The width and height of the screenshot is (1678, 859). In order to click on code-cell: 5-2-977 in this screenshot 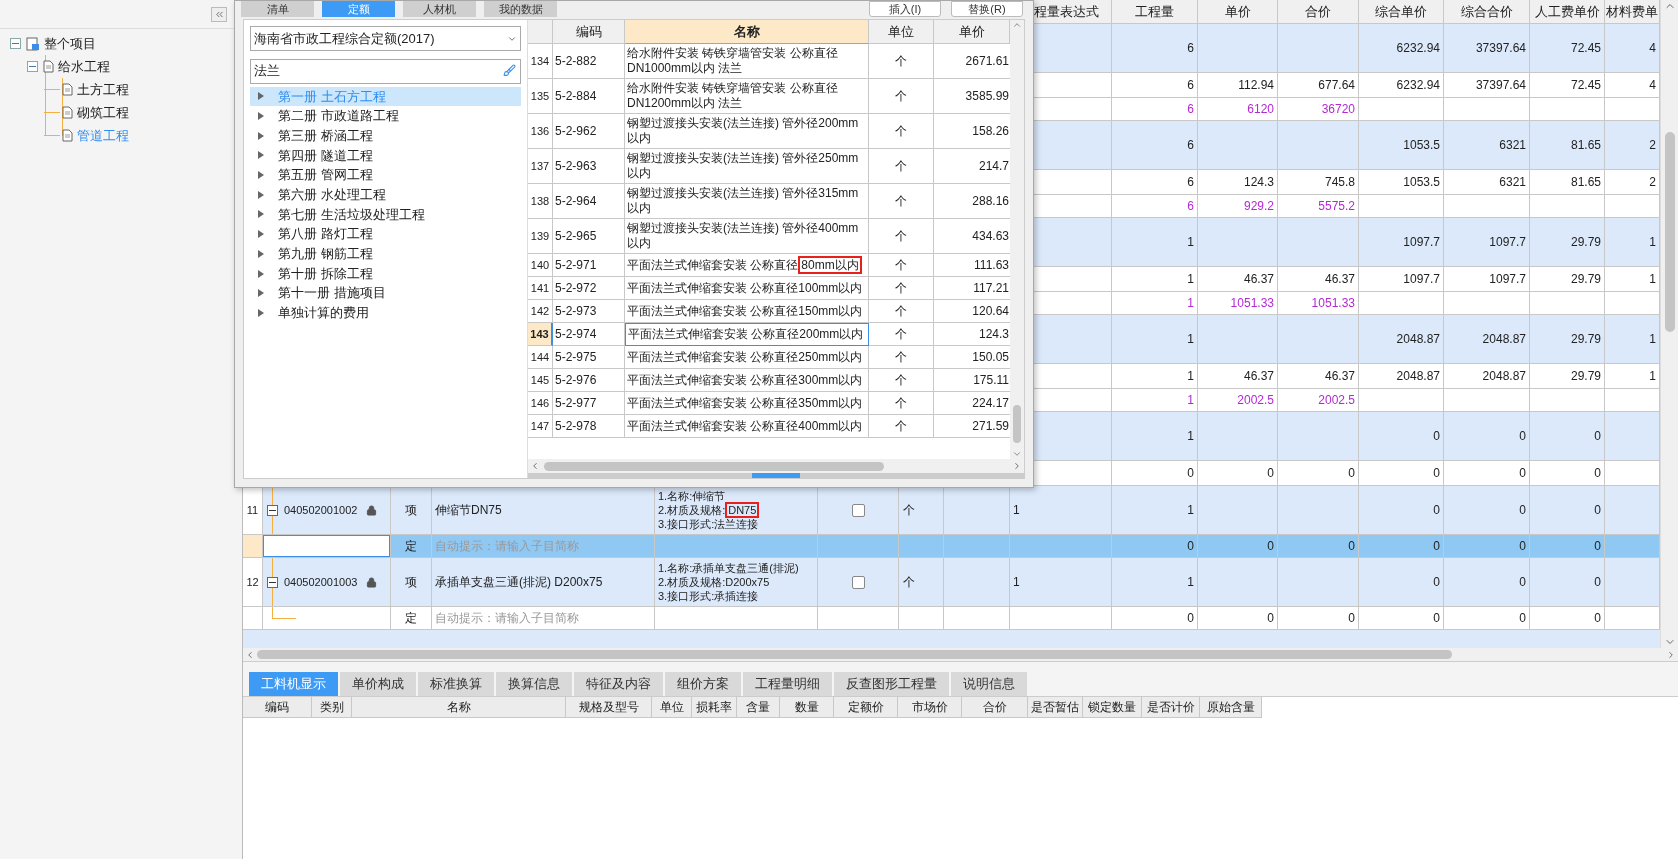, I will do `click(589, 403)`.